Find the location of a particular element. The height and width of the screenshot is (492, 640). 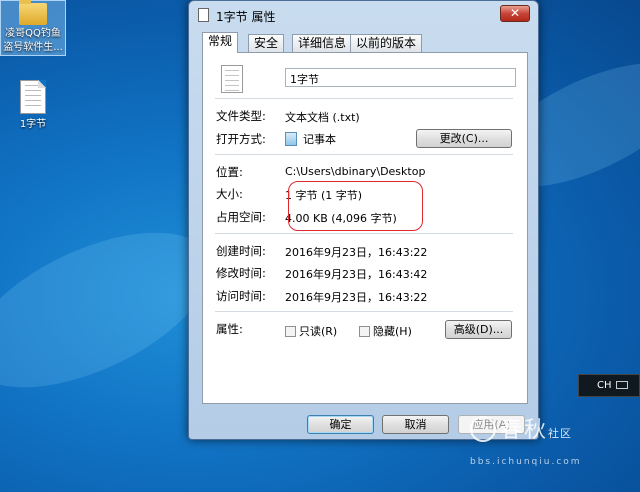

opens-with-app: 记事本 is located at coordinates (319, 139).